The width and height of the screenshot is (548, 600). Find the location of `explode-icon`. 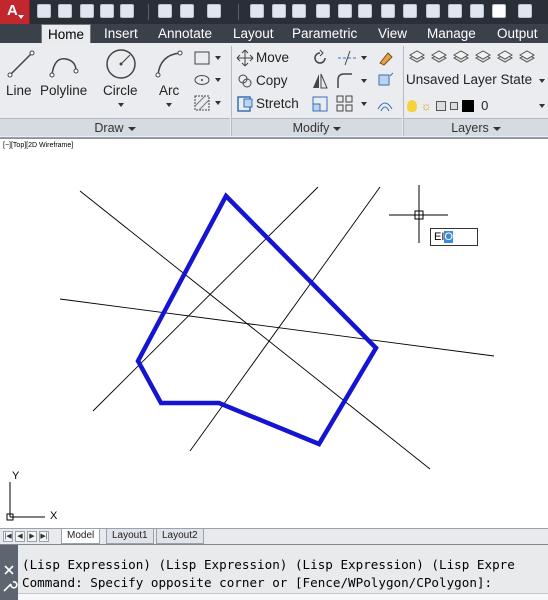

explode-icon is located at coordinates (385, 81).